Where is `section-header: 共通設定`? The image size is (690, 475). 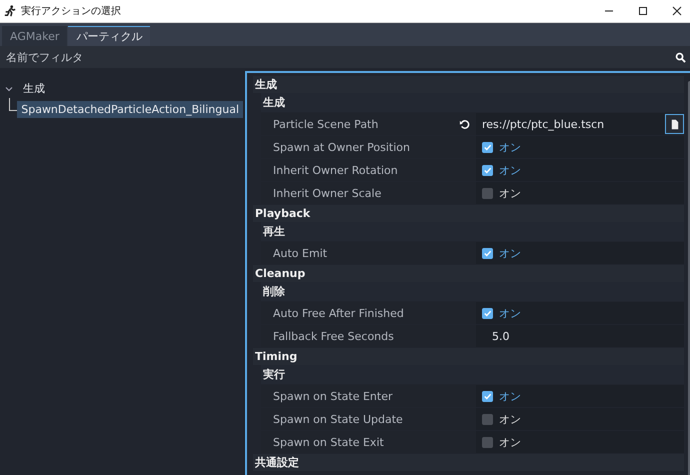 section-header: 共通設定 is located at coordinates (468, 462).